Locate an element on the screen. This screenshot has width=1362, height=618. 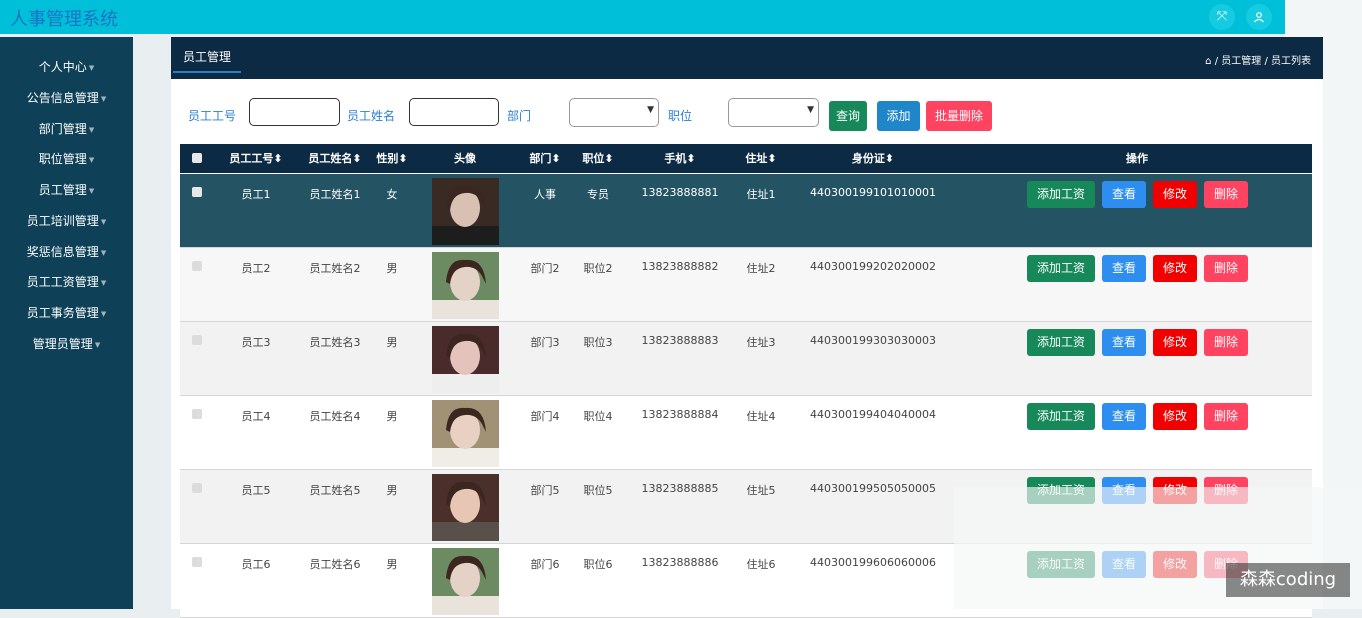
breadcrumb: ⌂ / 员工管理 / 员工列表 is located at coordinates (1258, 61).